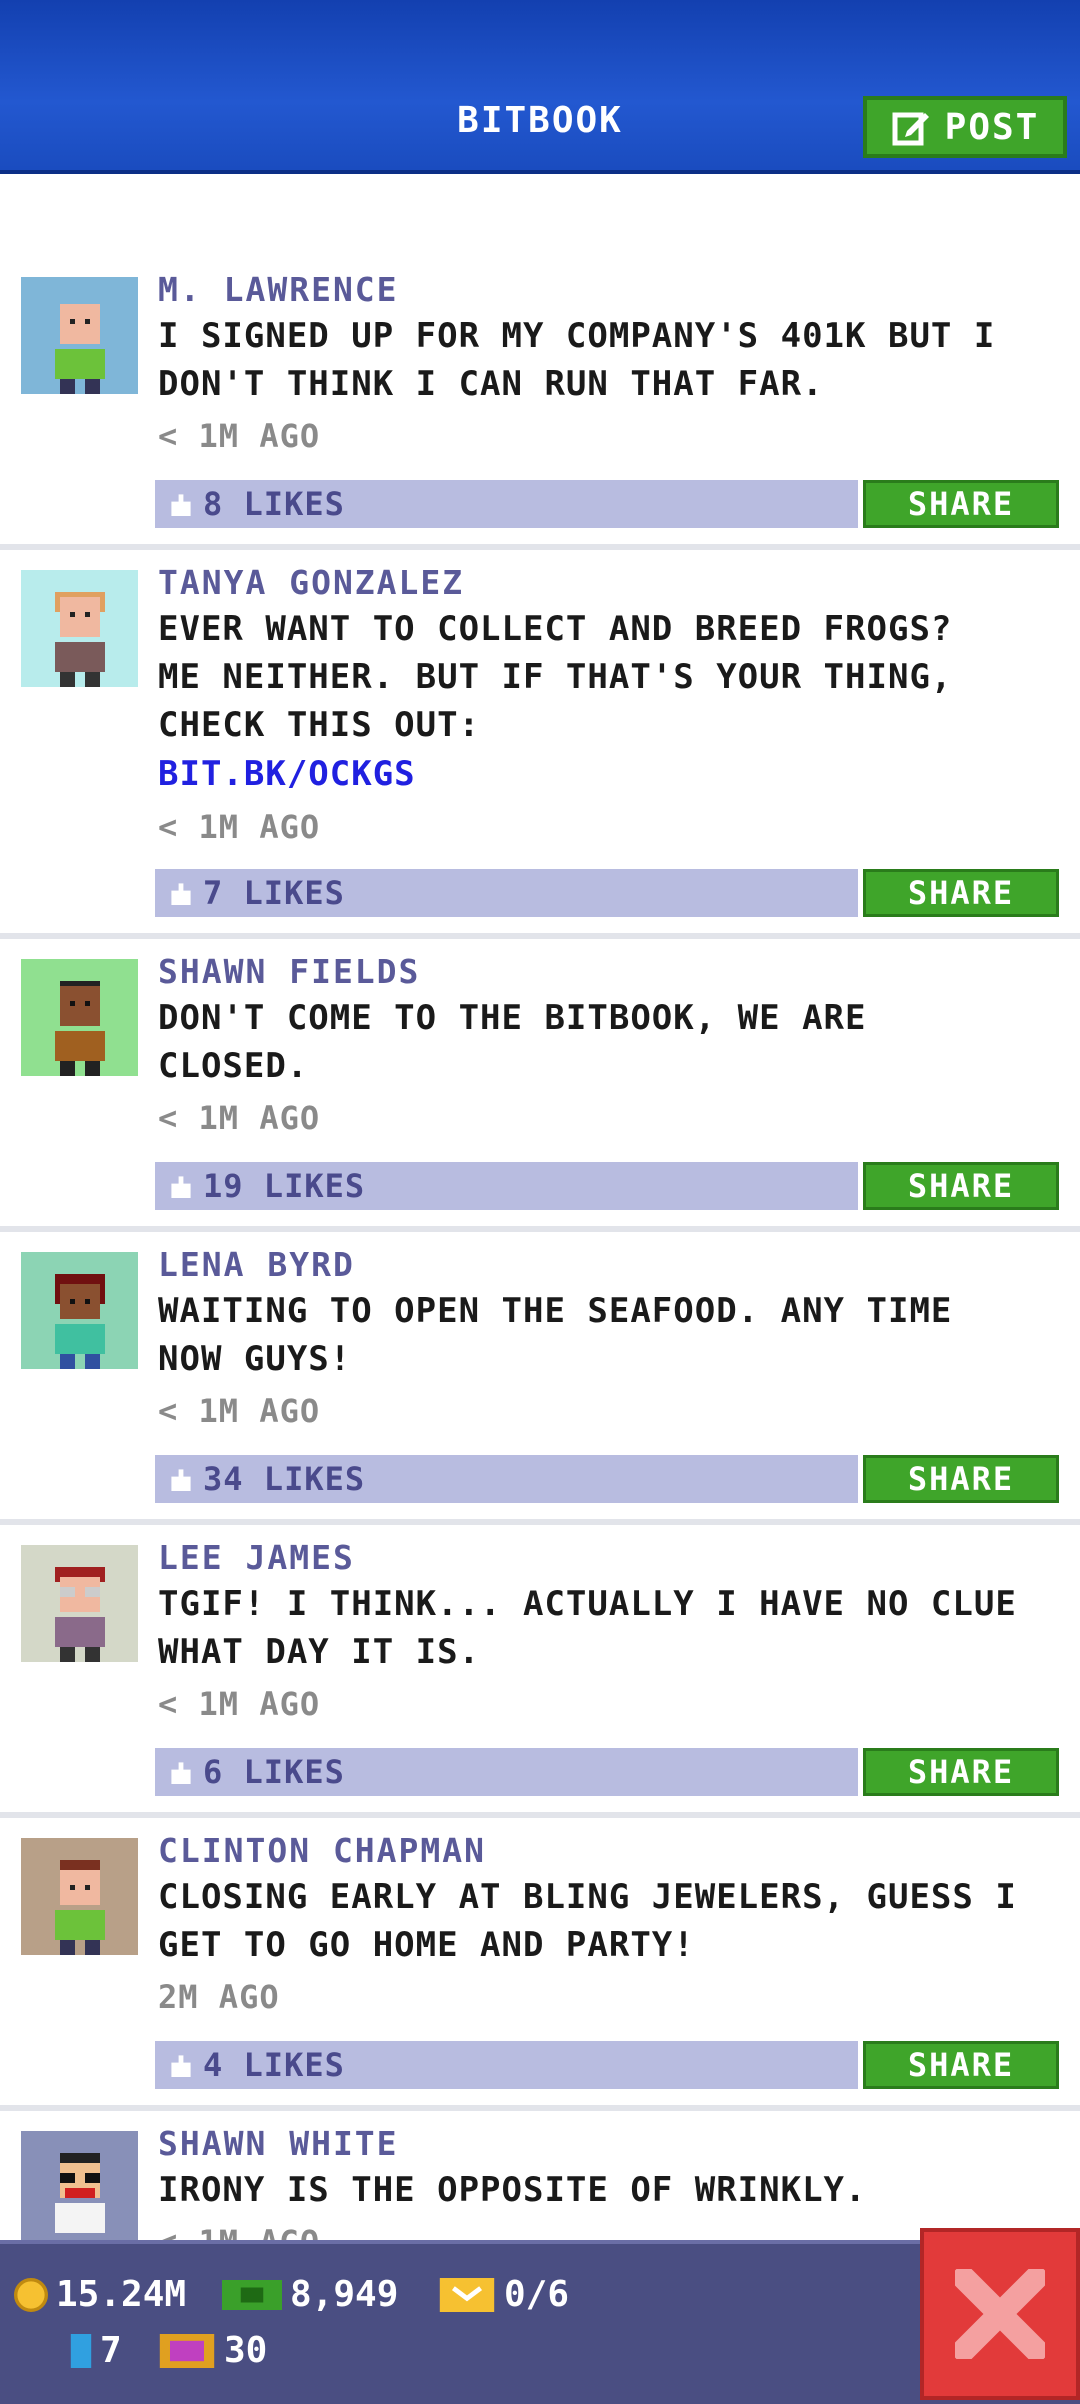  What do you see at coordinates (555, 1311) in the screenshot?
I see `post-line: WAITING TO OPEN THE SEAFOOD. ANY TIME` at bounding box center [555, 1311].